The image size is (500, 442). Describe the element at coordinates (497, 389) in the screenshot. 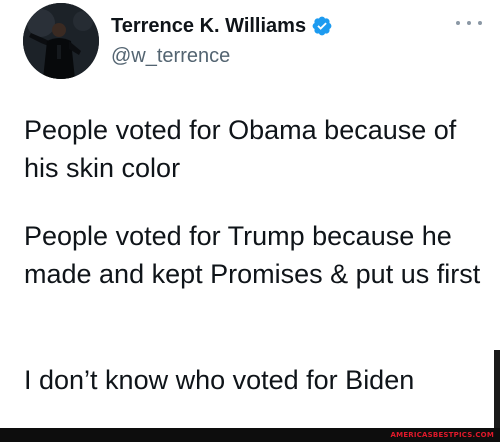

I see `image-edge-shadow` at that location.